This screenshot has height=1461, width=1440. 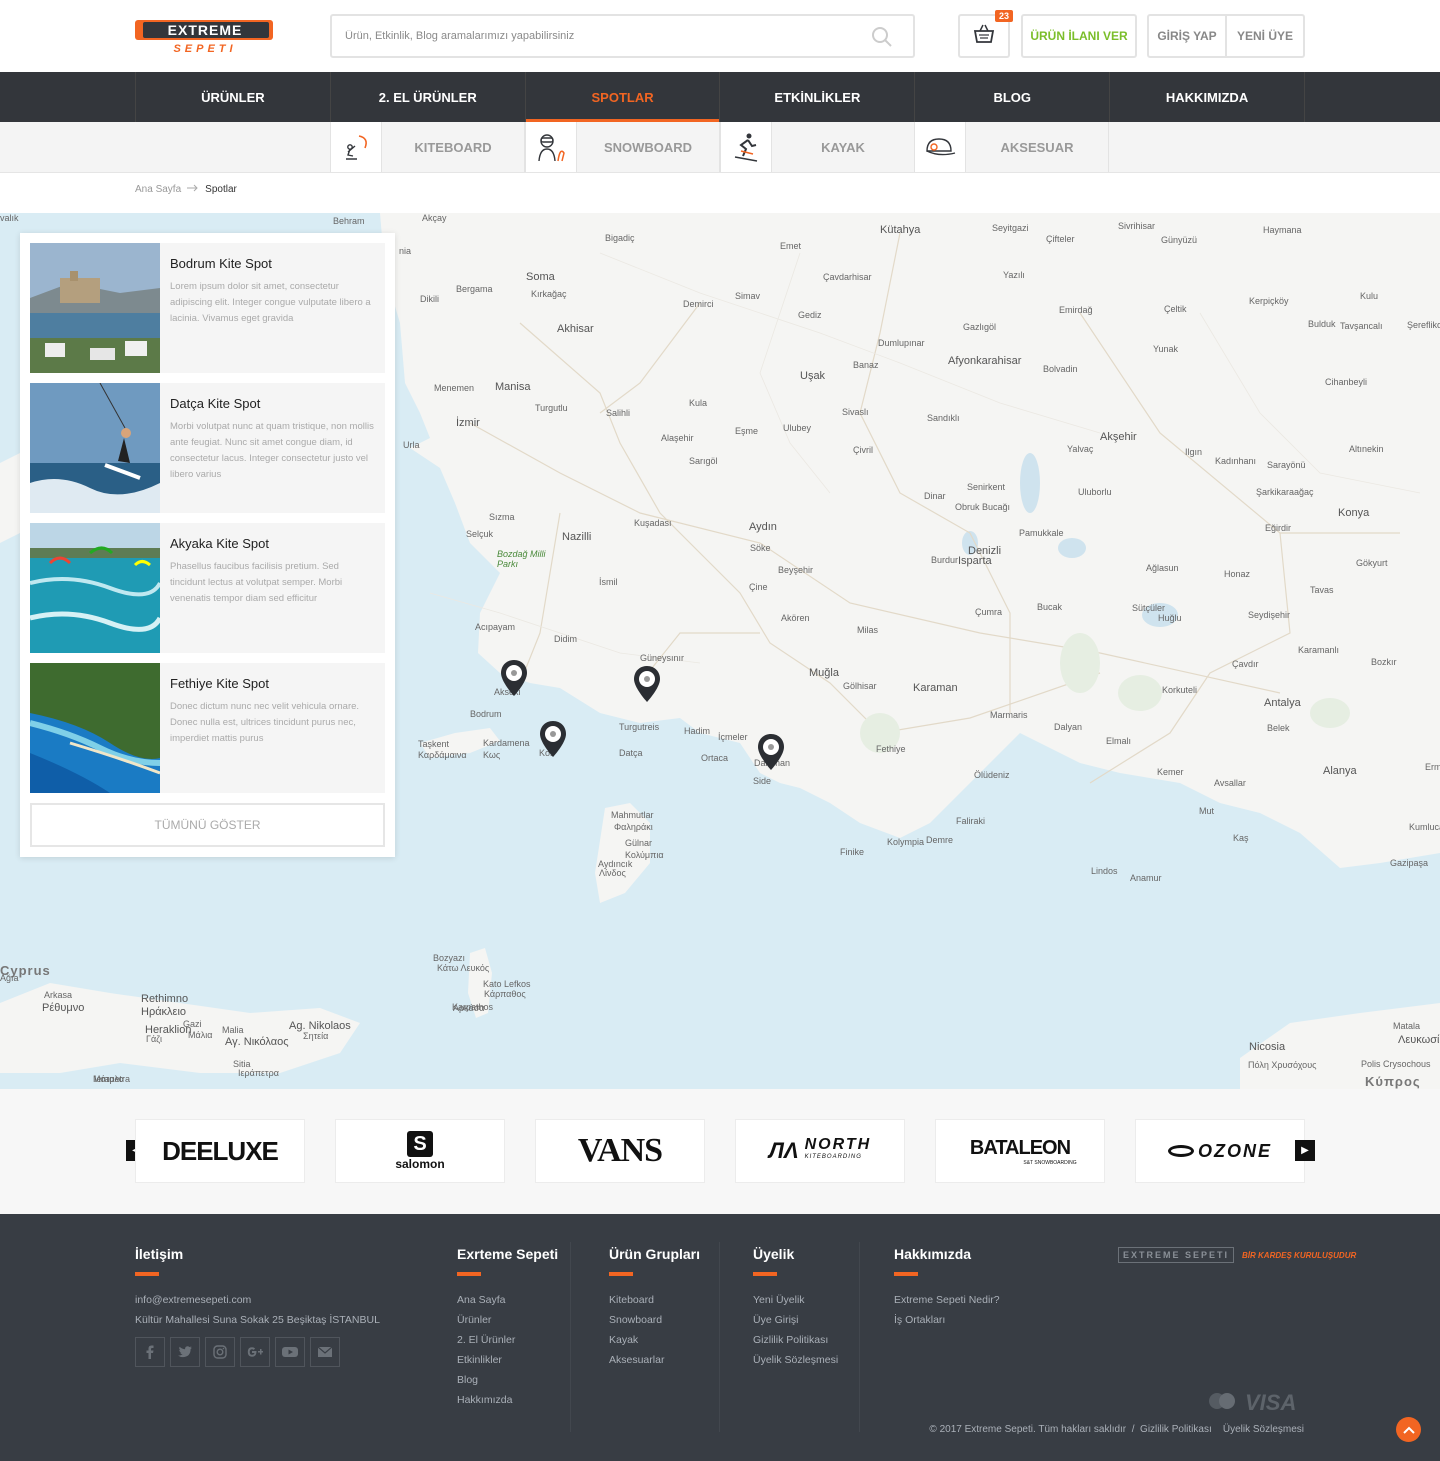 What do you see at coordinates (204, 36) in the screenshot?
I see `site-logo: EXTREME SEPETI` at bounding box center [204, 36].